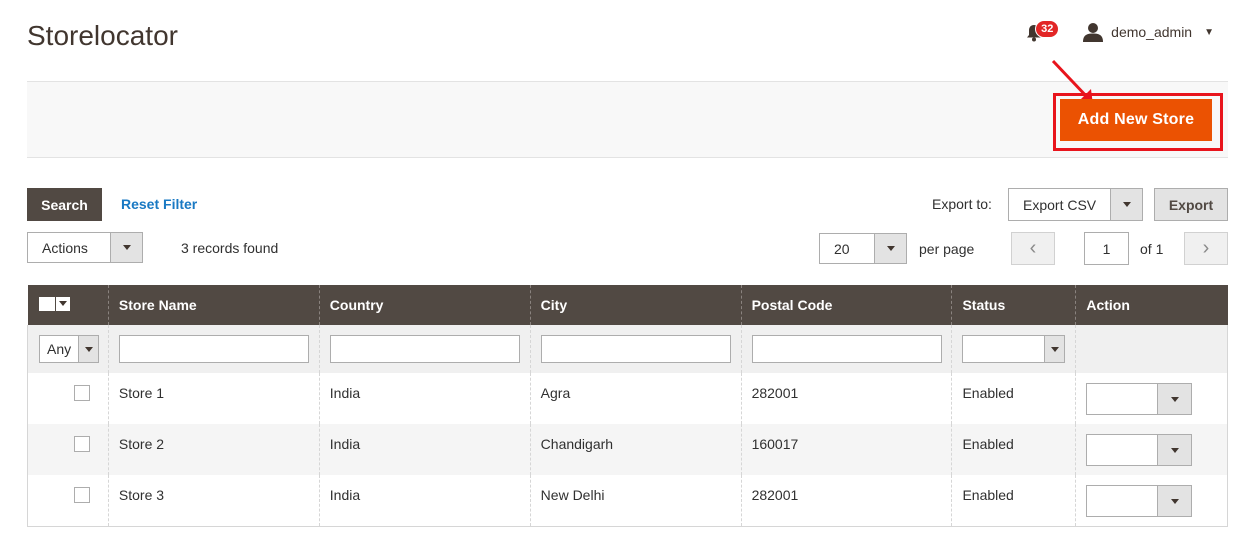 The image size is (1250, 551). I want to click on filter-store-name-input, so click(213, 349).